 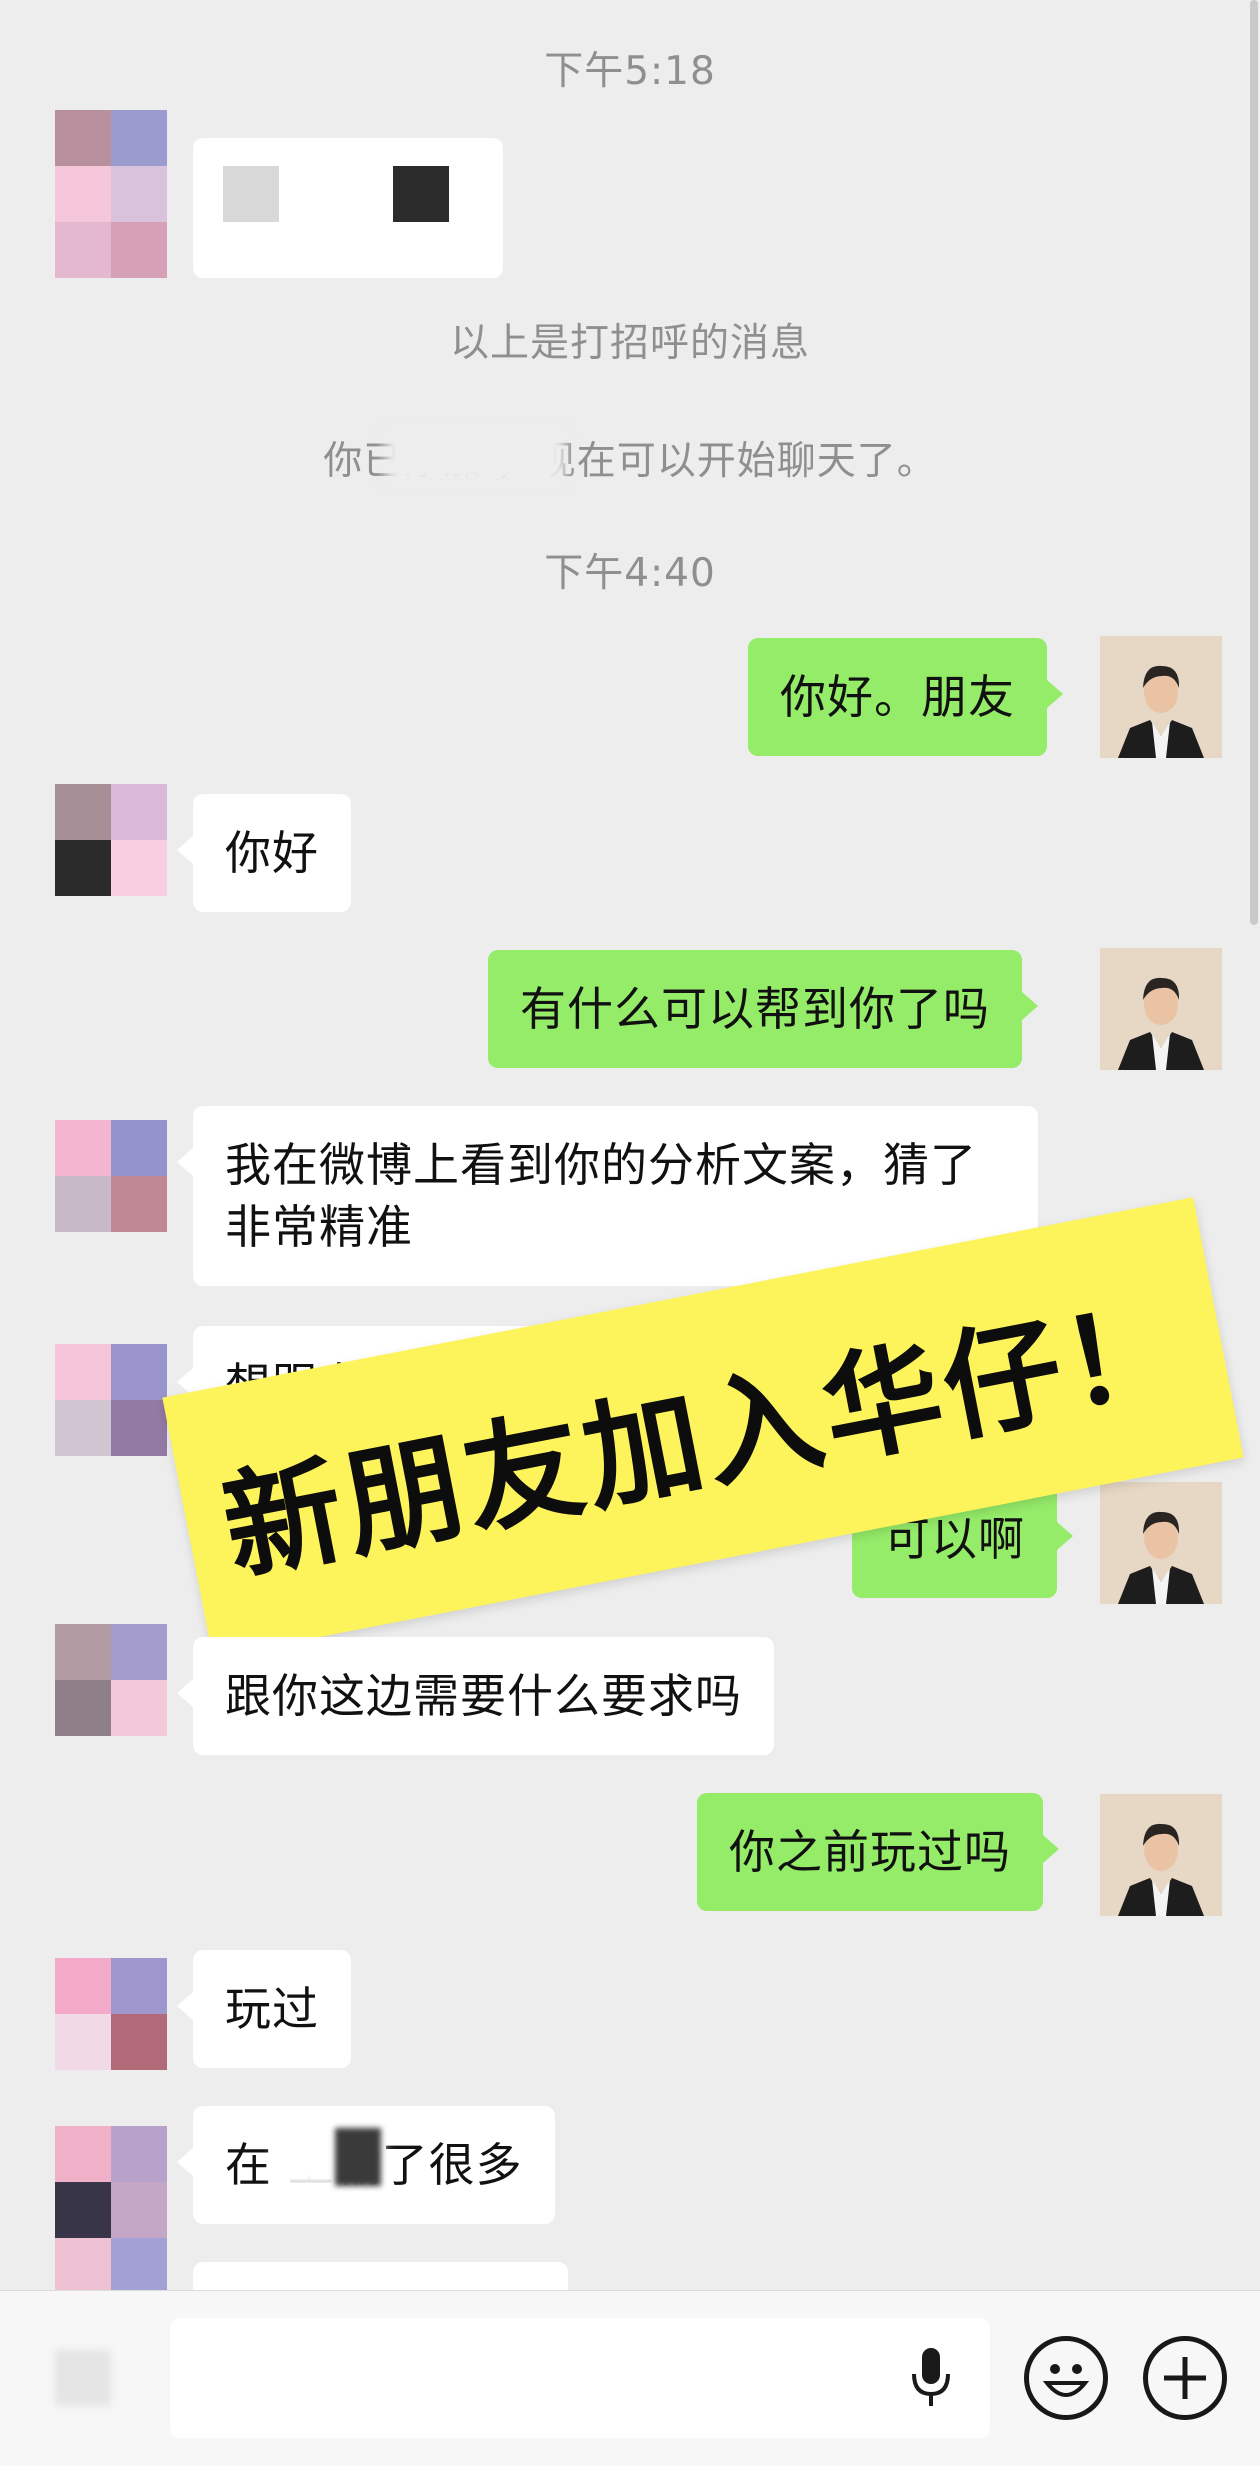 I want to click on blurred-greeting-bubble, so click(x=348, y=208).